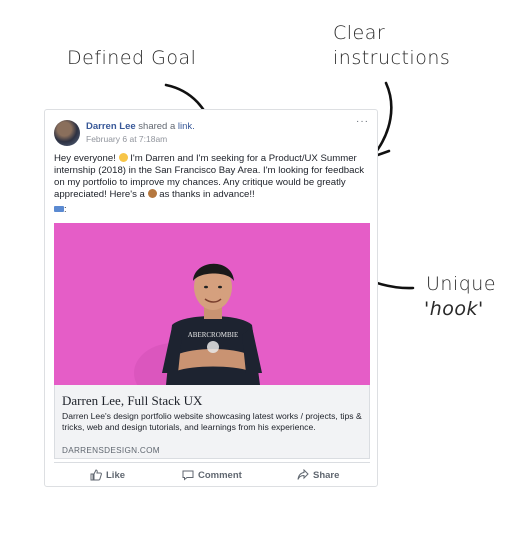  Describe the element at coordinates (188, 475) in the screenshot. I see `comment-icon` at that location.